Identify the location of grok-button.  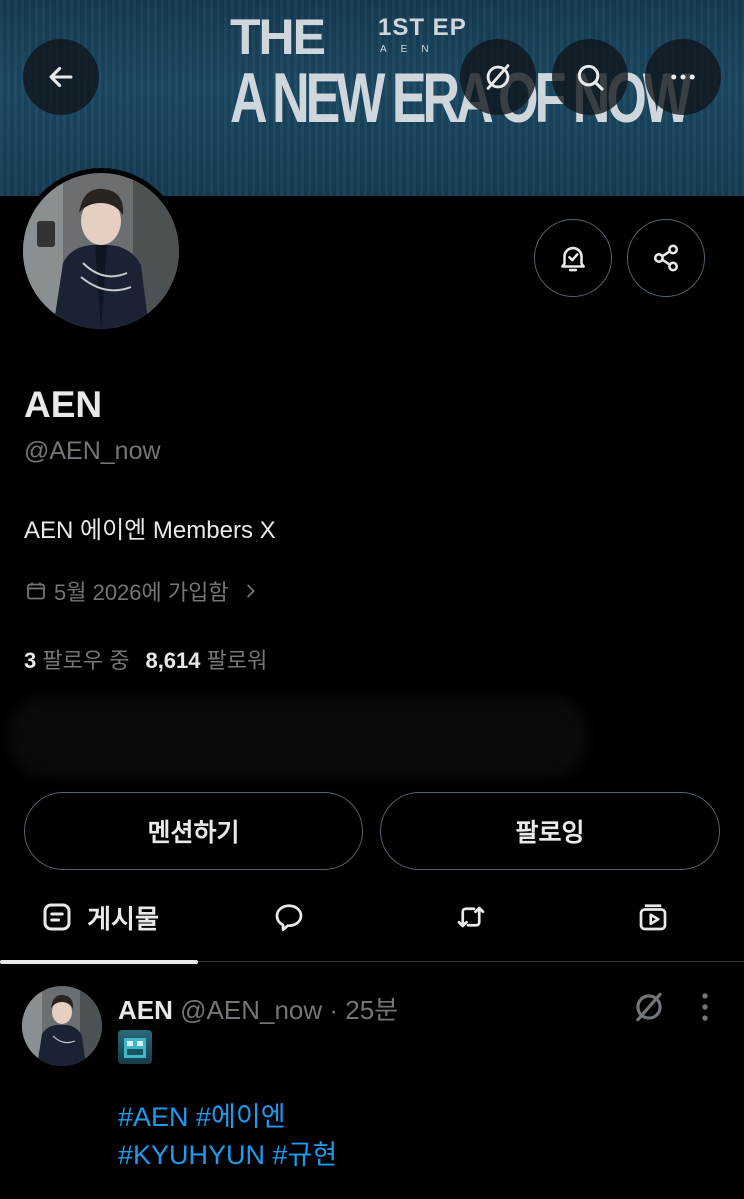
(498, 77).